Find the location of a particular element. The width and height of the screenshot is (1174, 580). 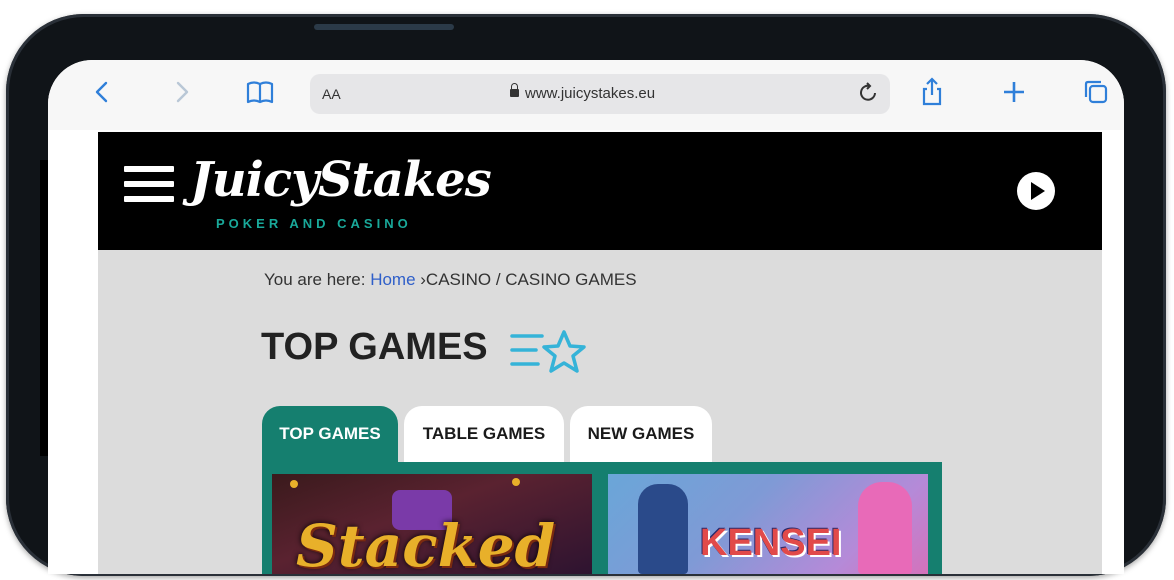

tab-table-games: TABLE GAMES is located at coordinates (484, 435).